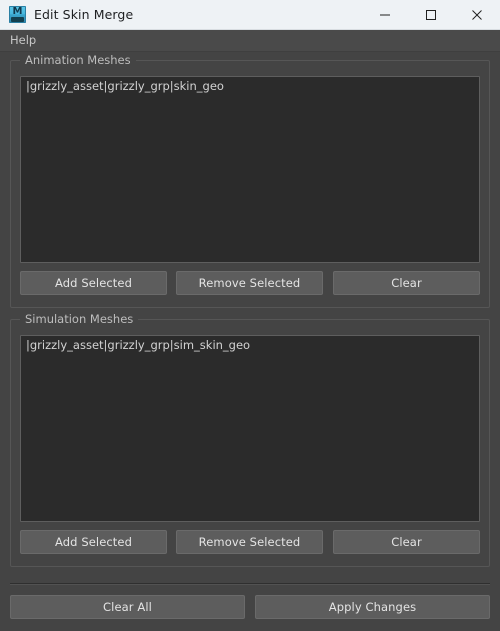  I want to click on close-button, so click(477, 14).